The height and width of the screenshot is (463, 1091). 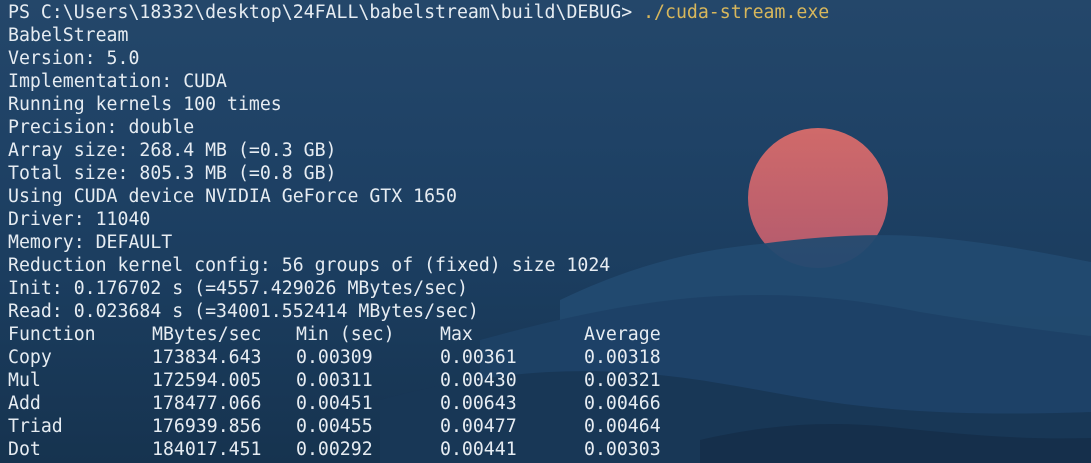 I want to click on results-row: Copy 173834.643 0.00309 0.00361 0.00318, so click(x=548, y=357).